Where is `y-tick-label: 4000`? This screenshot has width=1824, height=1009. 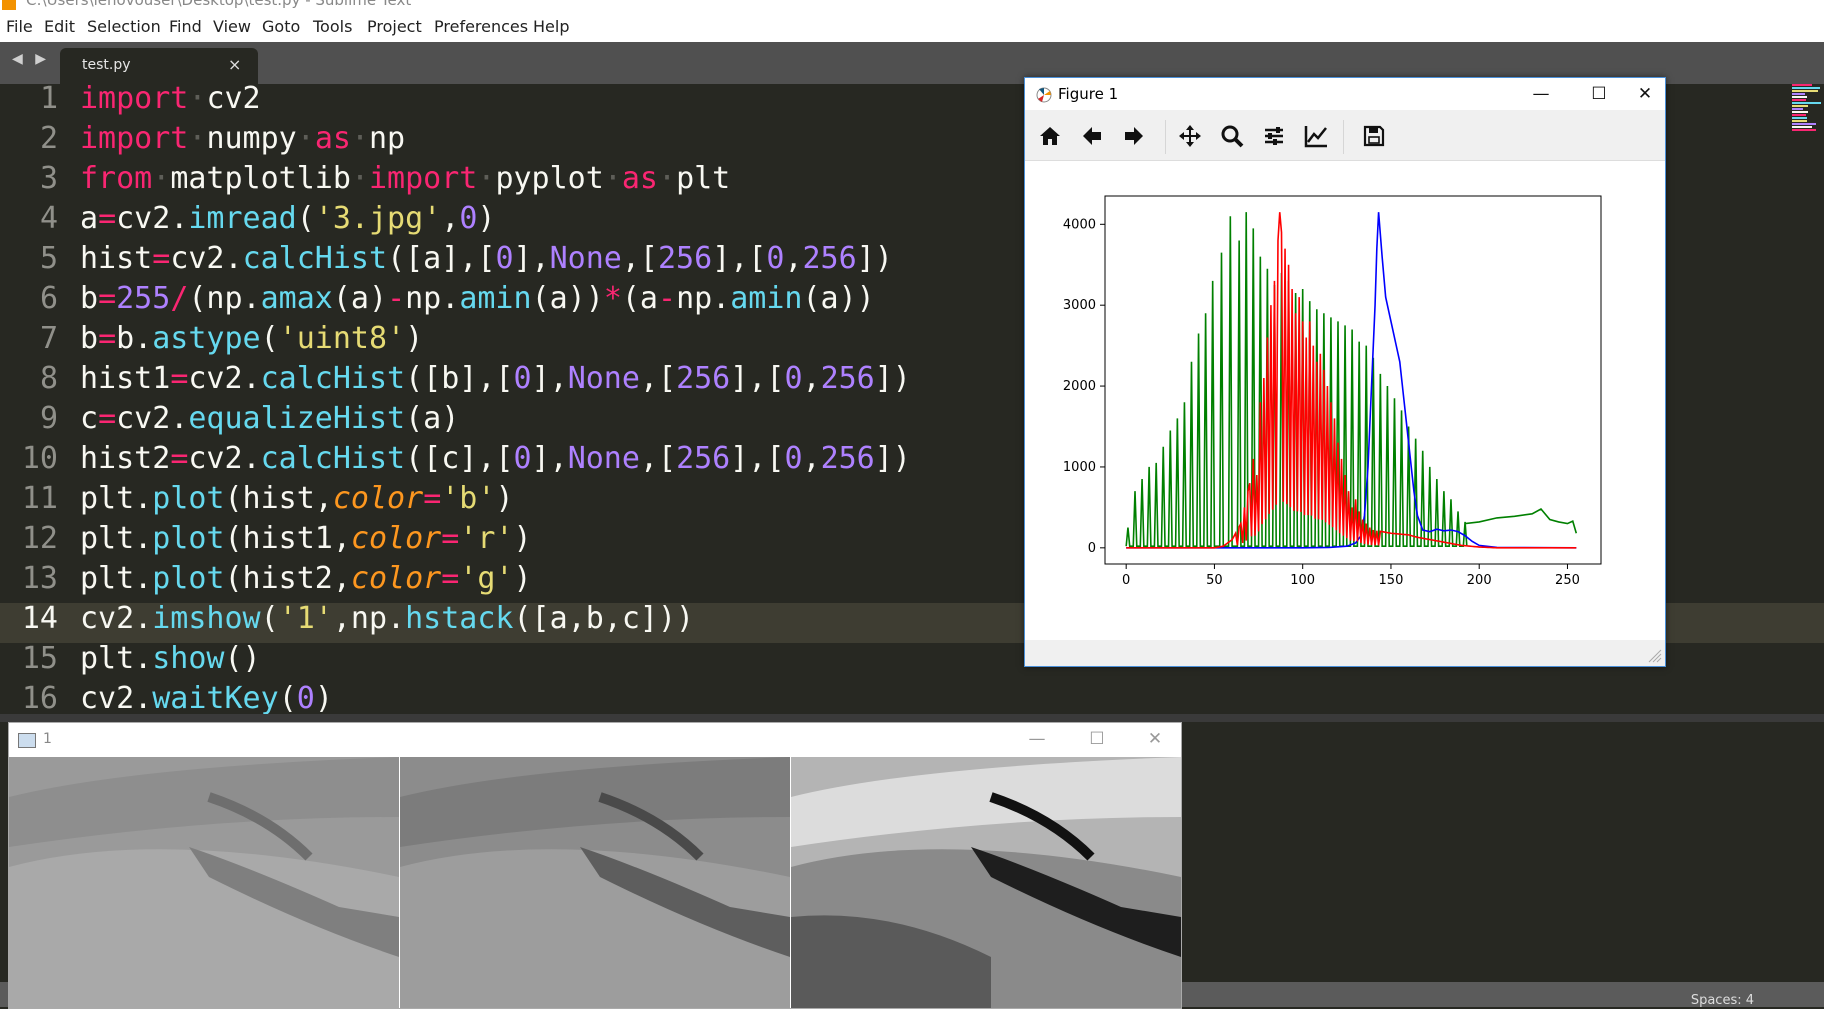 y-tick-label: 4000 is located at coordinates (1079, 224).